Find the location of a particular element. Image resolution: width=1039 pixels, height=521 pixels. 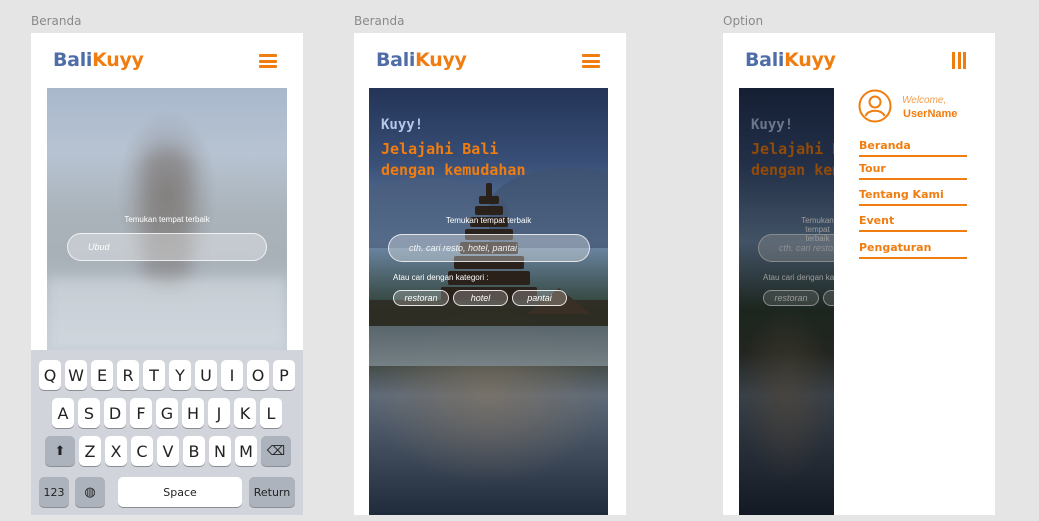

key-l: L is located at coordinates (271, 413).